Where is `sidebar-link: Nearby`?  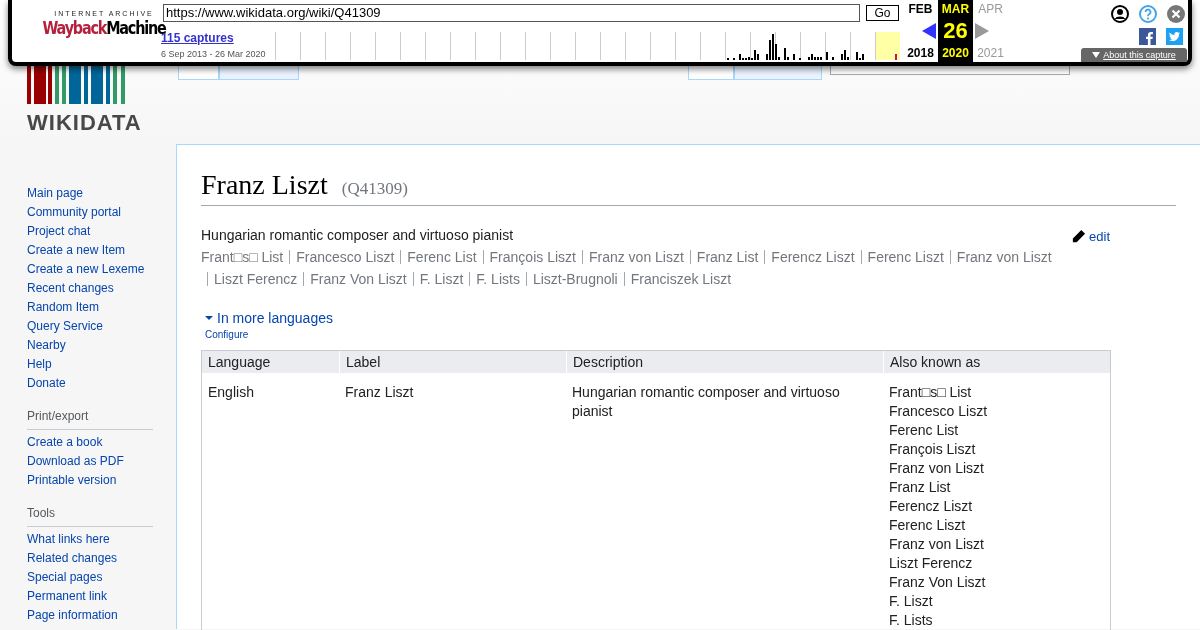
sidebar-link: Nearby is located at coordinates (46, 345).